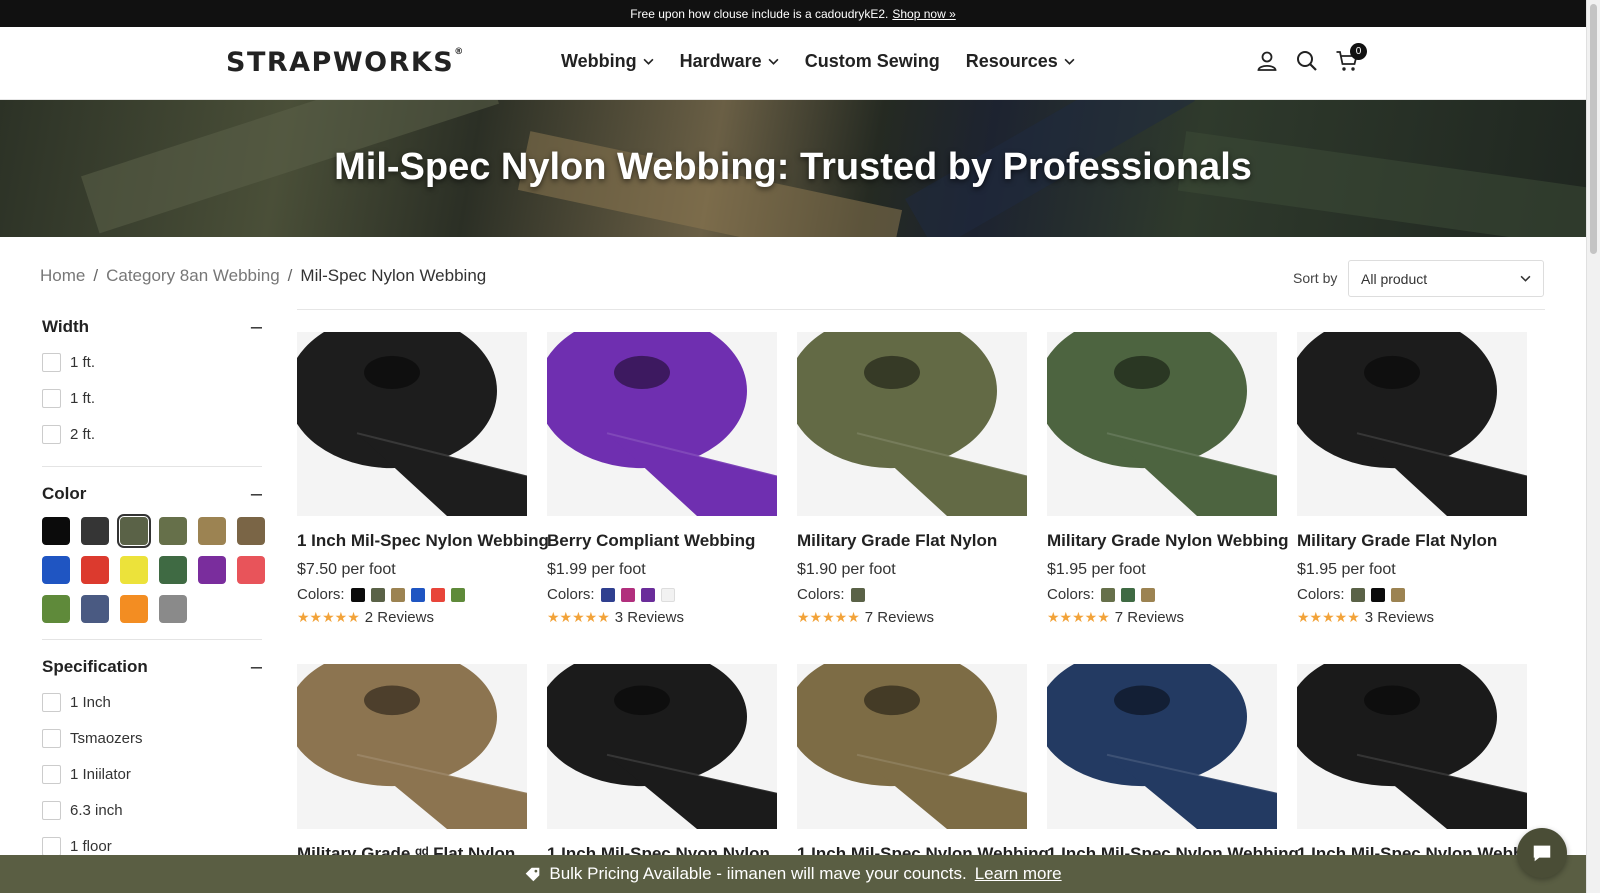 This screenshot has height=893, width=1600. What do you see at coordinates (1307, 61) in the screenshot?
I see `search-icon` at bounding box center [1307, 61].